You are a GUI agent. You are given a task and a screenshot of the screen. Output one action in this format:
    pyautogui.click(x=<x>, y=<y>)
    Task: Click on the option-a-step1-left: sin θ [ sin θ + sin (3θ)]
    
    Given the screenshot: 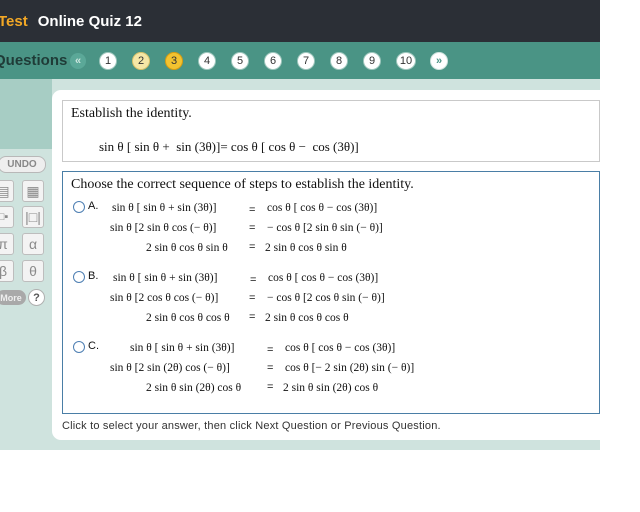 What is the action you would take?
    pyautogui.click(x=164, y=208)
    